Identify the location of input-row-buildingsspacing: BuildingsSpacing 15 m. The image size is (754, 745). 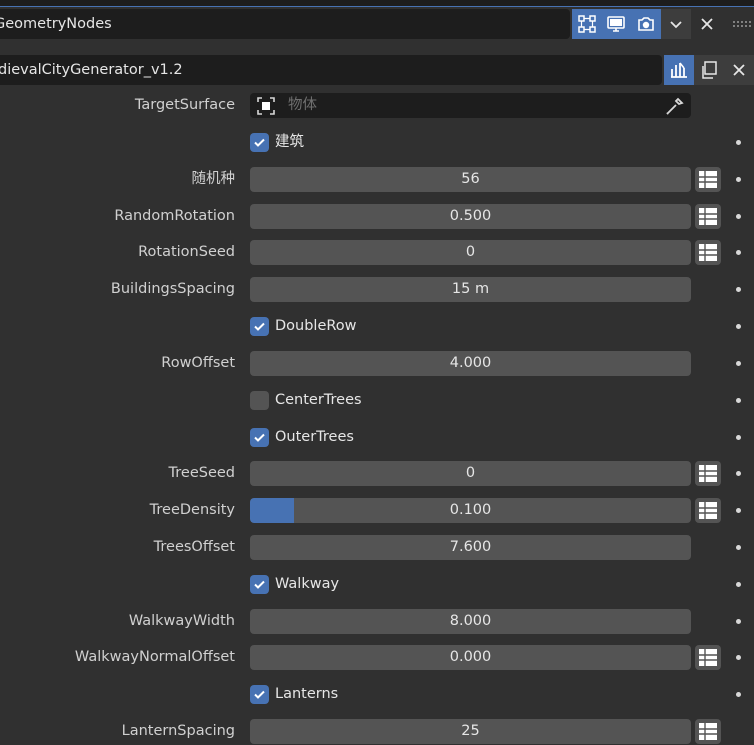
(377, 289).